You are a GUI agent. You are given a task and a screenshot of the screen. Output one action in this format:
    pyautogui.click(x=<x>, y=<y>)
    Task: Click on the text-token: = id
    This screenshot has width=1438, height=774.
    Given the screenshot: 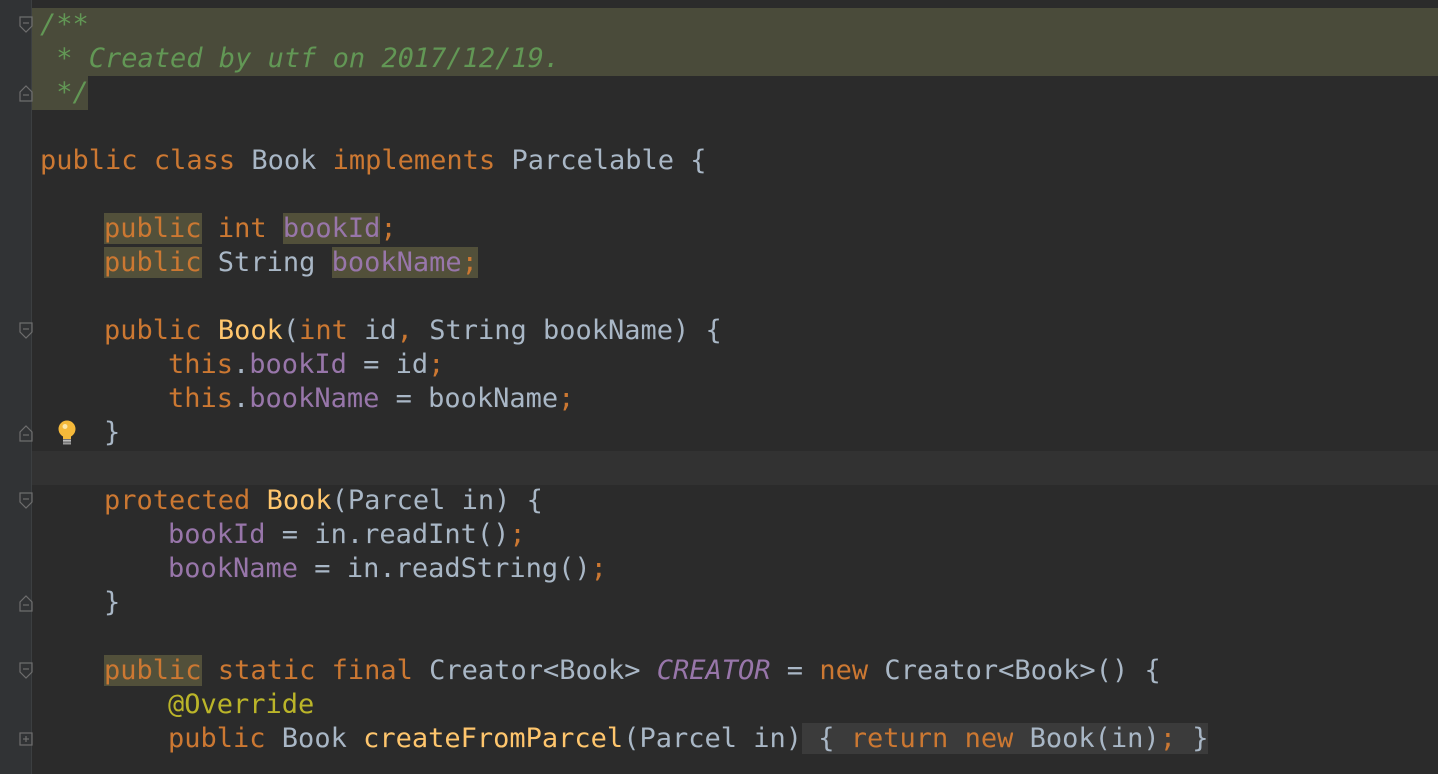 What is the action you would take?
    pyautogui.click(x=387, y=364)
    